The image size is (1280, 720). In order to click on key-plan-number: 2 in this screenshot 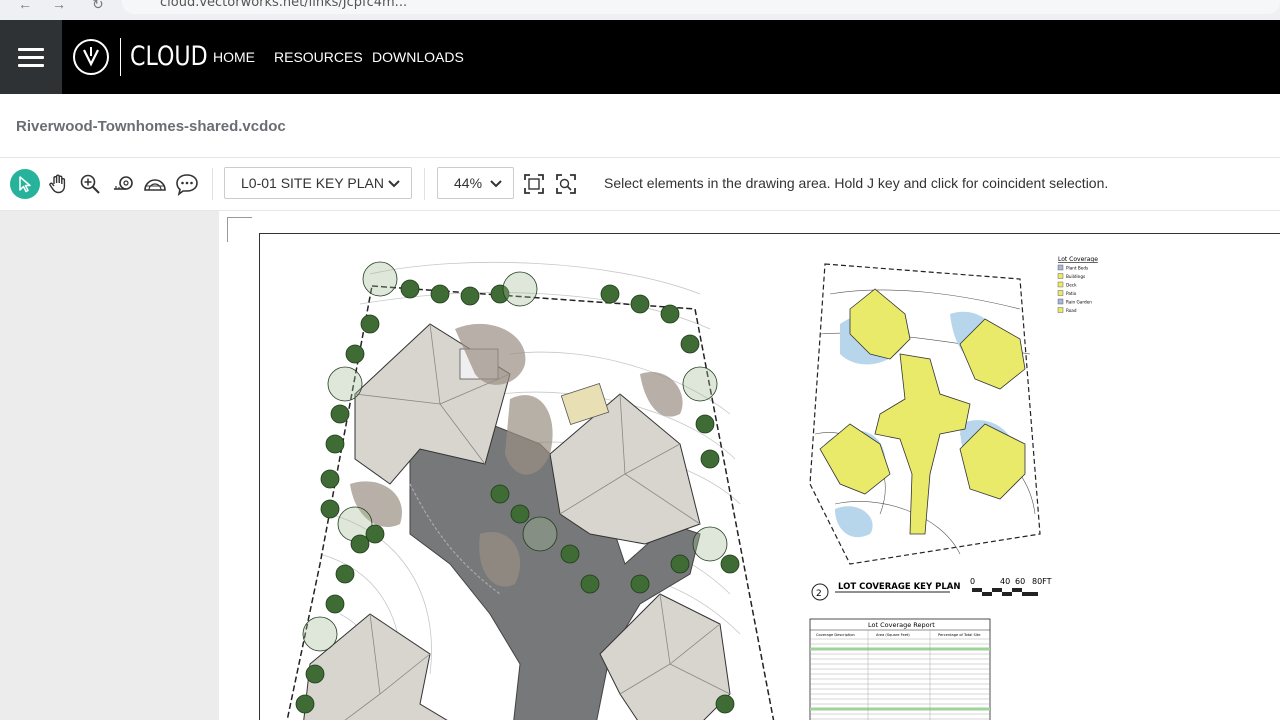, I will do `click(819, 594)`.